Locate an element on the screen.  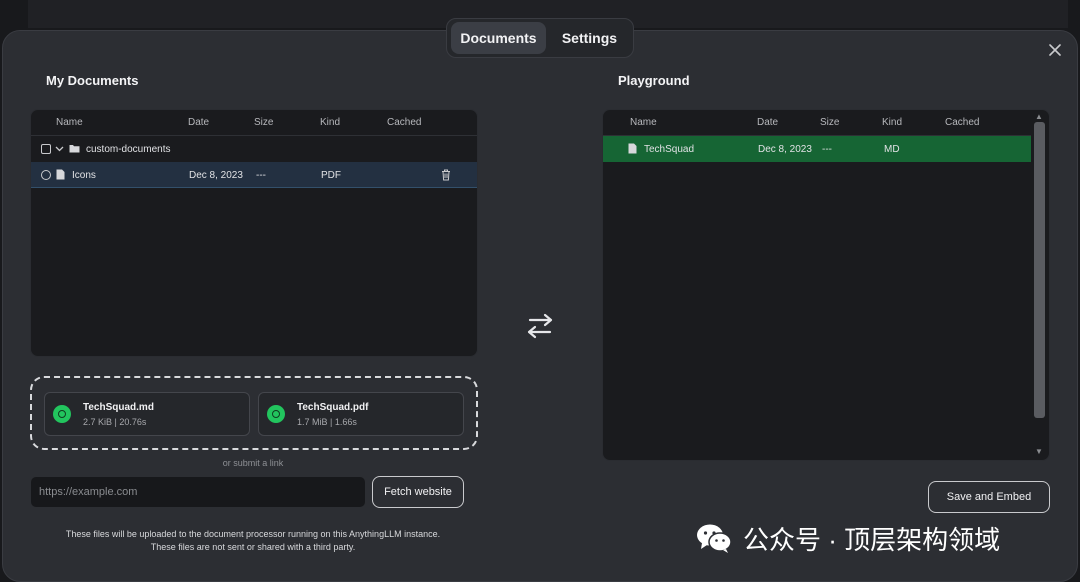
my-documents-header: Name Date Size Kind Cached is located at coordinates (254, 123).